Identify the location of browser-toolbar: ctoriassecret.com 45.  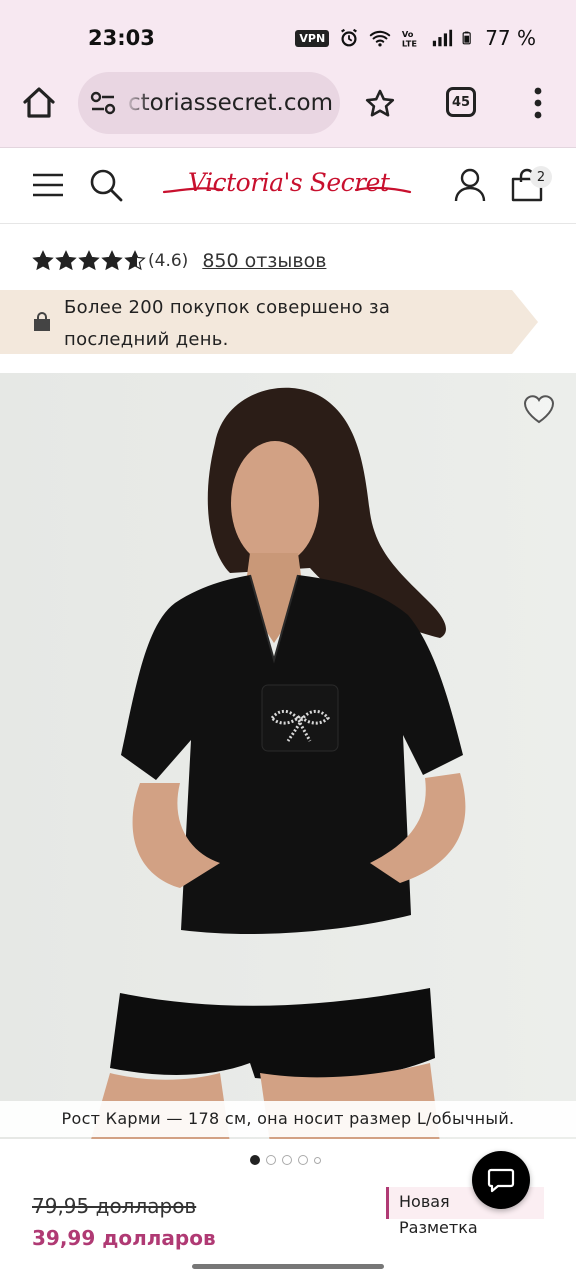
(288, 109).